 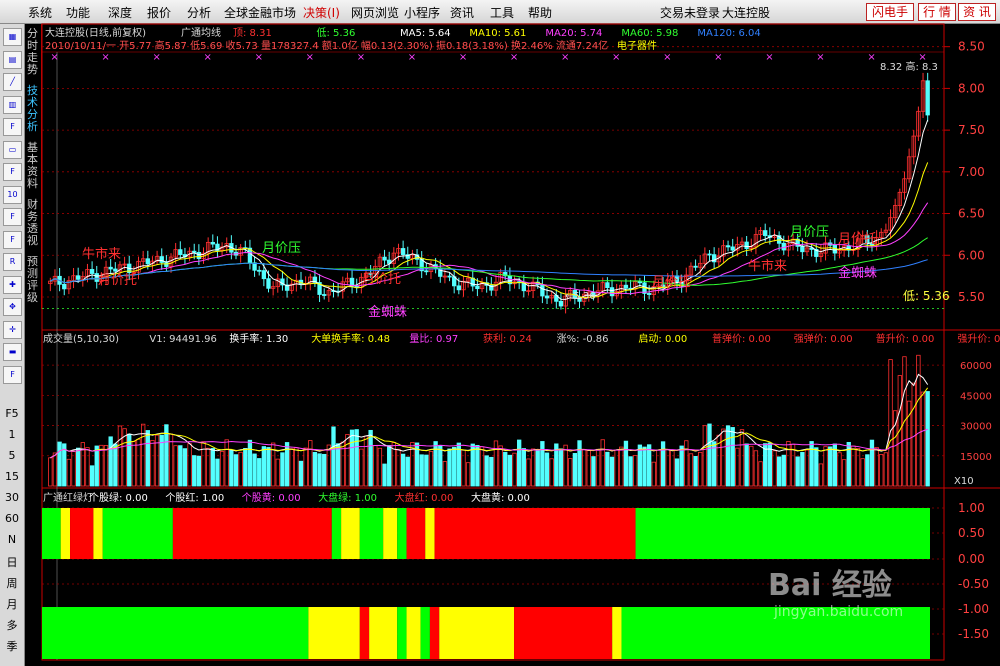 What do you see at coordinates (976, 427) in the screenshot?
I see `volume-tick-label: 30000` at bounding box center [976, 427].